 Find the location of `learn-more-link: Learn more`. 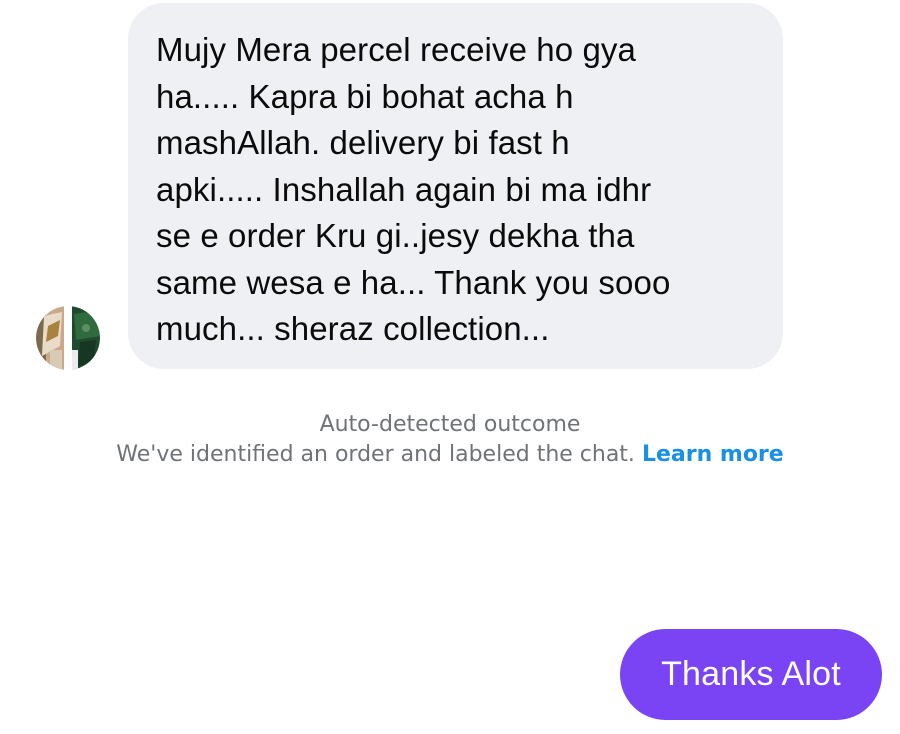

learn-more-link: Learn more is located at coordinates (713, 454).